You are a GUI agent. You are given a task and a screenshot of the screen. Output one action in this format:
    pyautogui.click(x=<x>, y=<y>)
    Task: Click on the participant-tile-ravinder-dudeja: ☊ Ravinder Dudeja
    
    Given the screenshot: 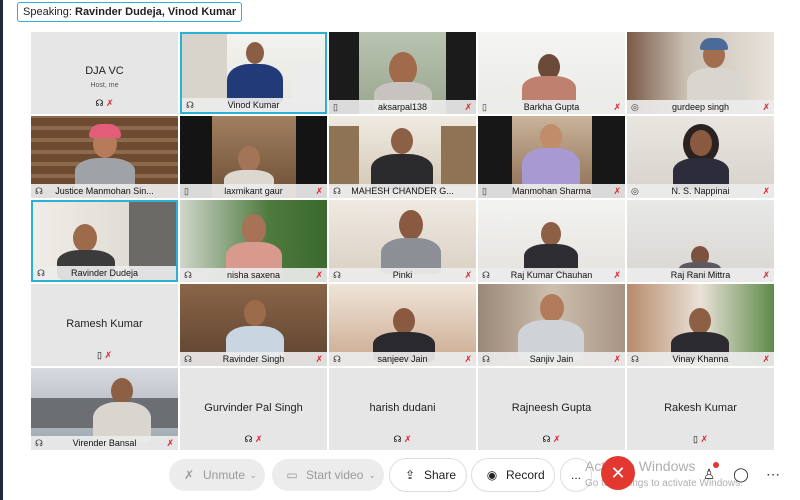 What is the action you would take?
    pyautogui.click(x=104, y=241)
    